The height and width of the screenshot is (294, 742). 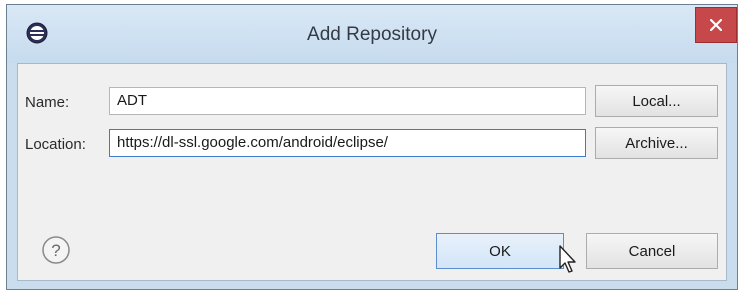 What do you see at coordinates (652, 251) in the screenshot?
I see `cancel-button: Cancel` at bounding box center [652, 251].